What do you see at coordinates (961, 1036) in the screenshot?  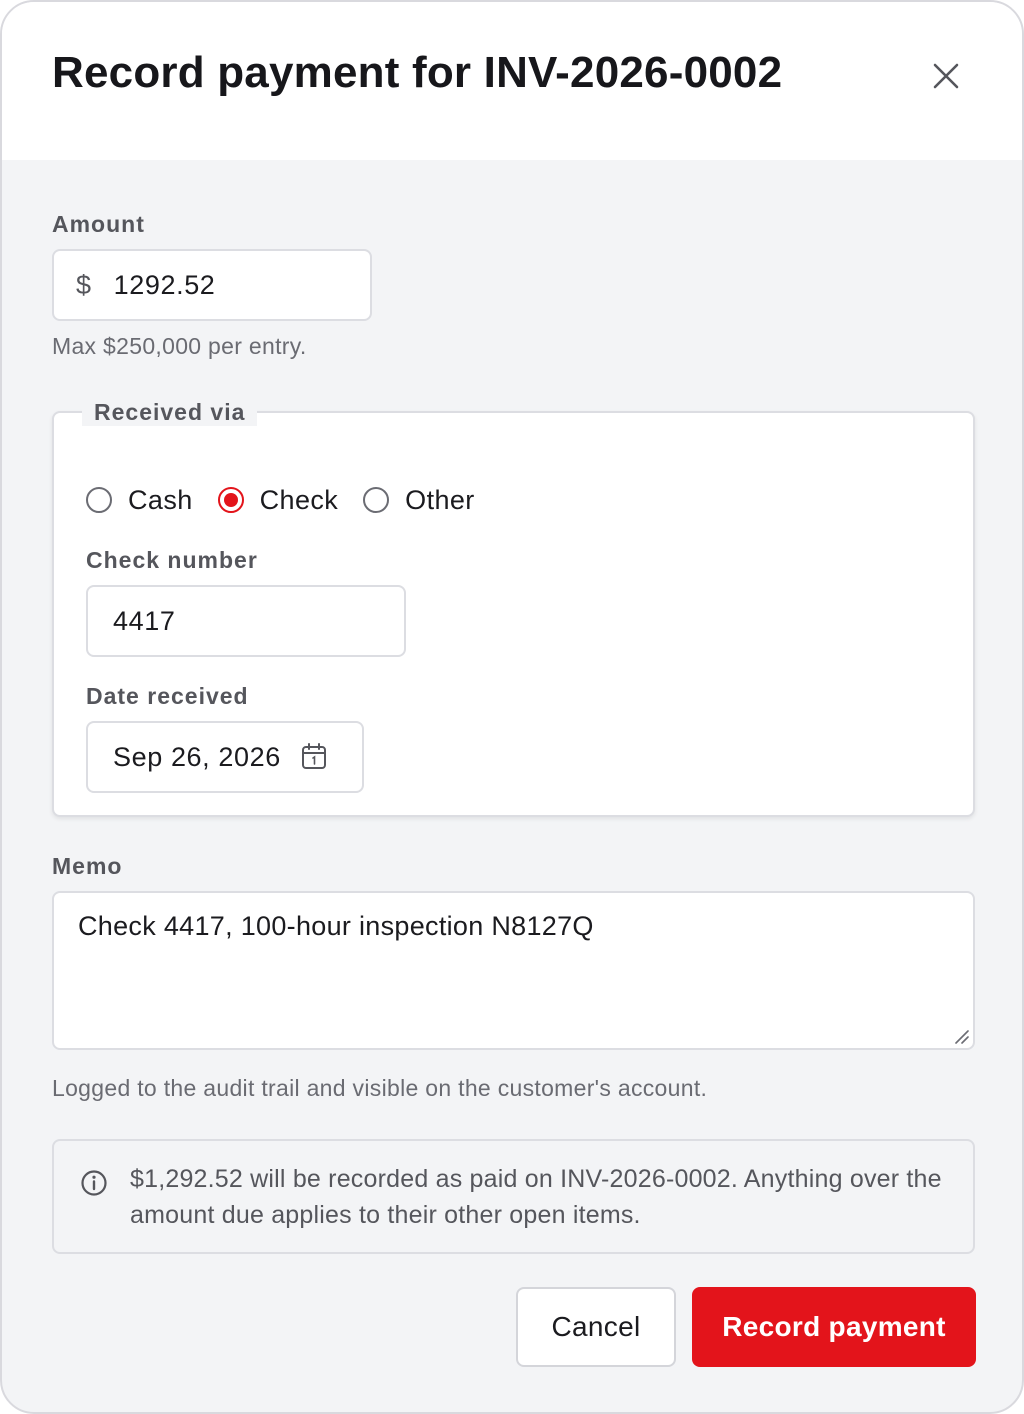 I see `resize-handle-icon` at bounding box center [961, 1036].